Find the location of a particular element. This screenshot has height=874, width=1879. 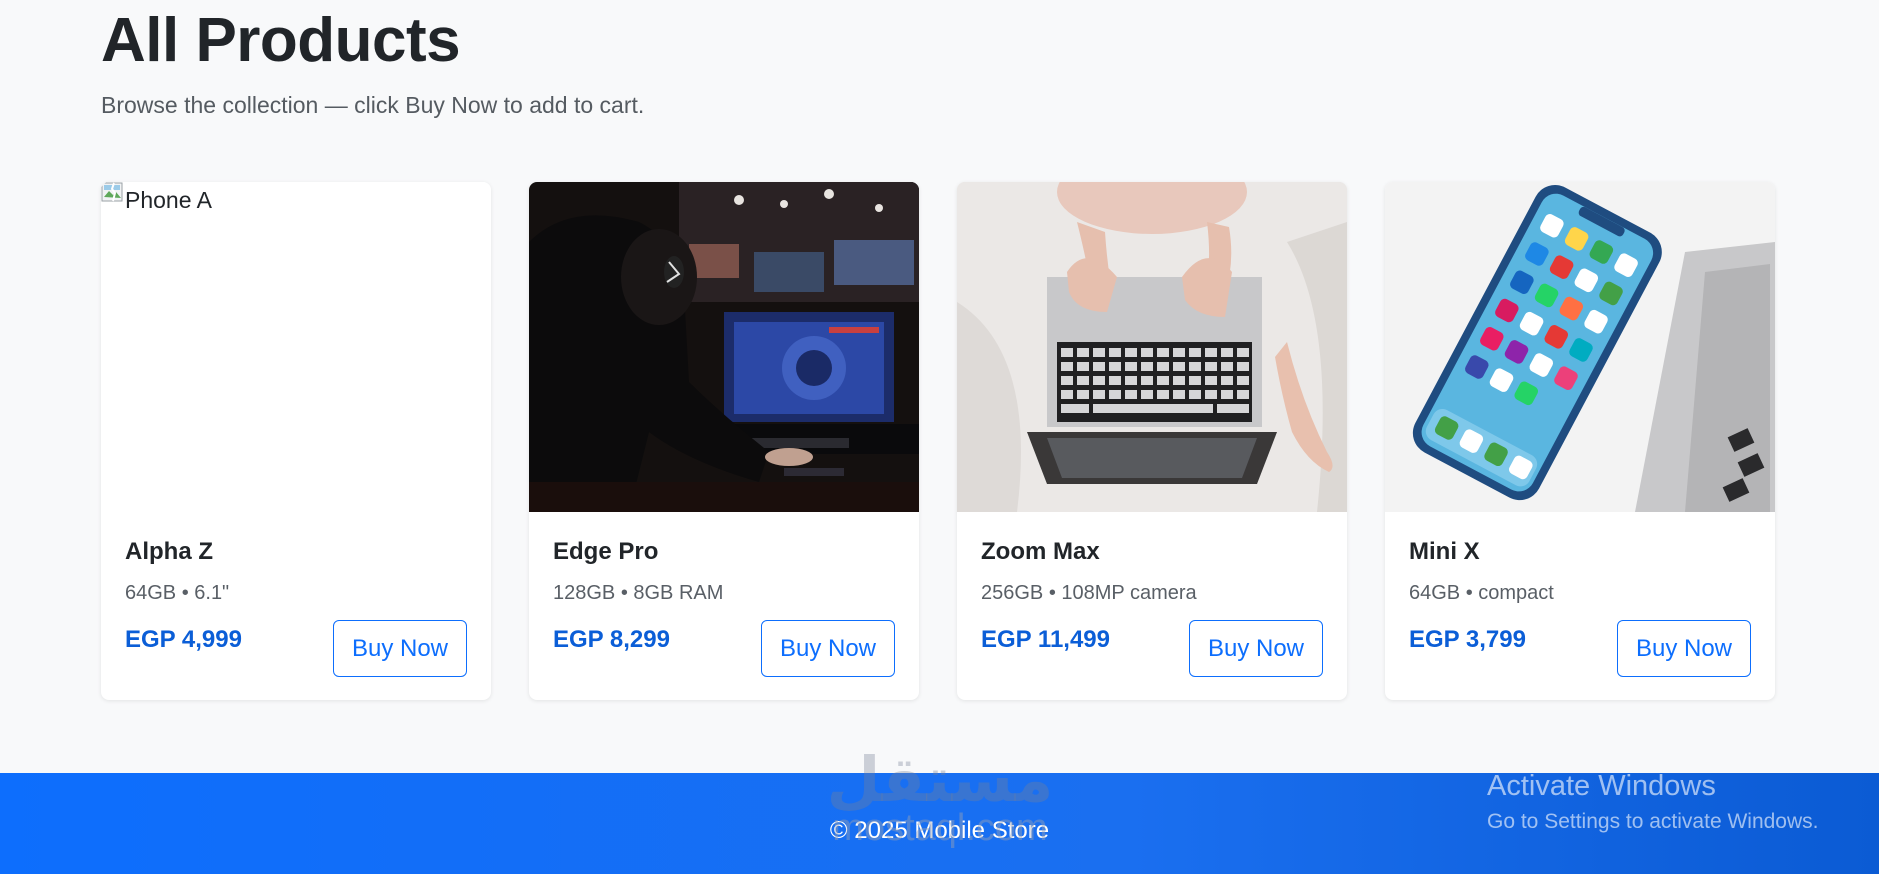

activate-windows-subtitle: Go to Settings to activate Windows. is located at coordinates (1653, 821).